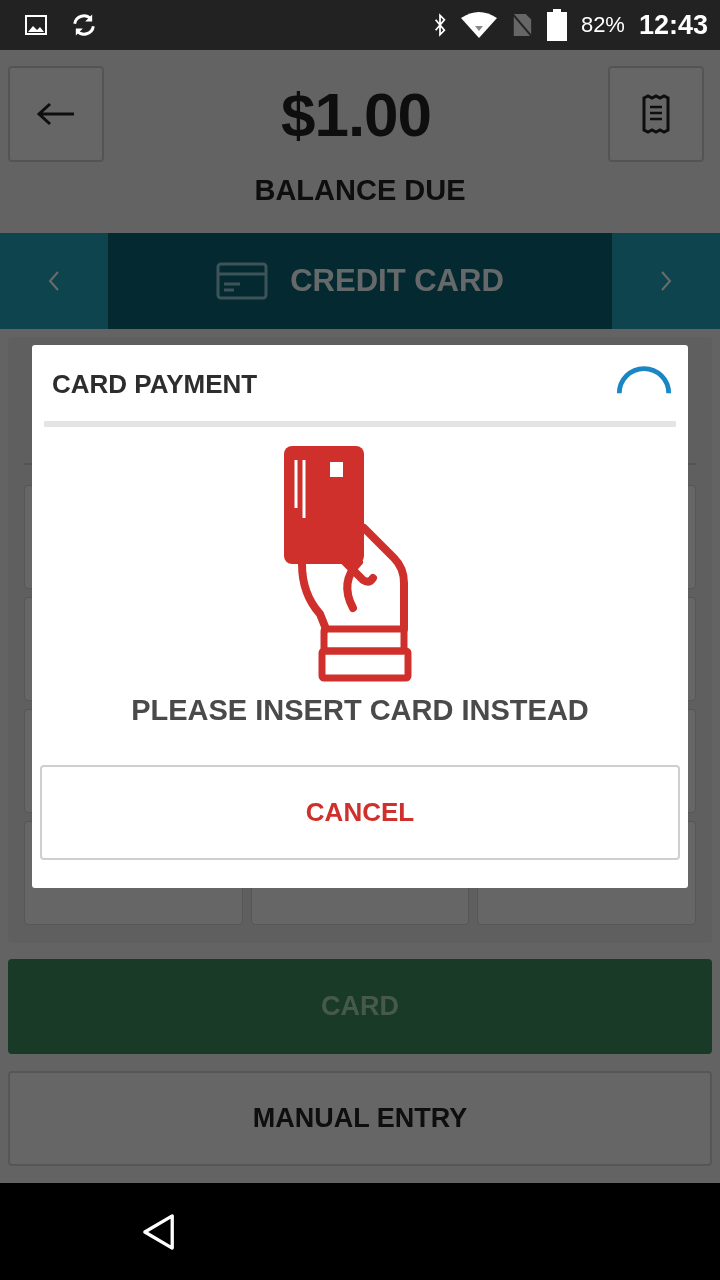 This screenshot has height=1280, width=720. Describe the element at coordinates (666, 281) in the screenshot. I see `chevron-right-icon` at that location.